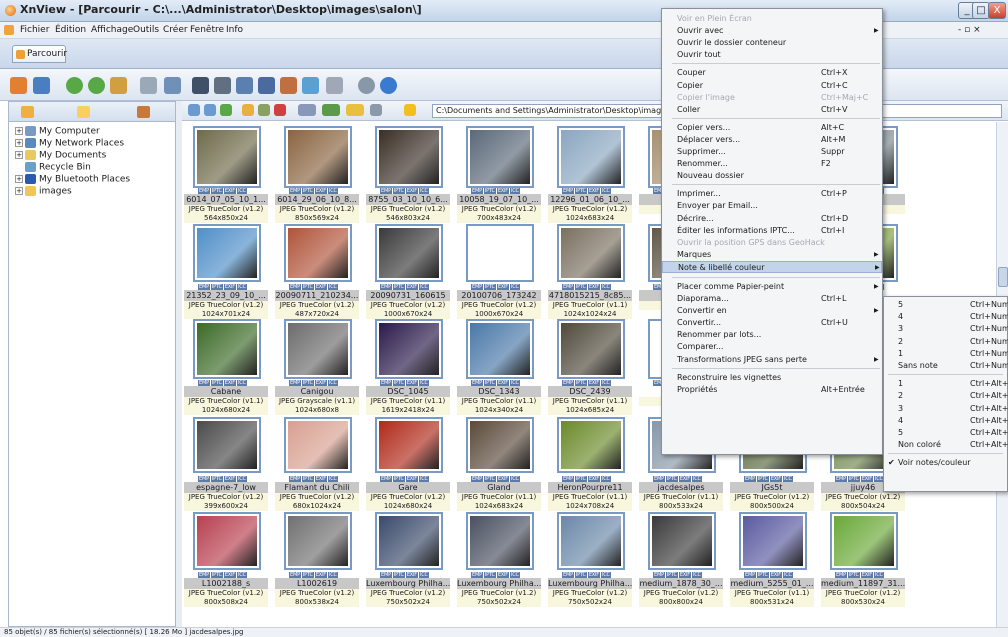 This screenshot has width=1008, height=637. What do you see at coordinates (772, 152) in the screenshot?
I see `context-menu-item: Supprimer... Suppr` at bounding box center [772, 152].